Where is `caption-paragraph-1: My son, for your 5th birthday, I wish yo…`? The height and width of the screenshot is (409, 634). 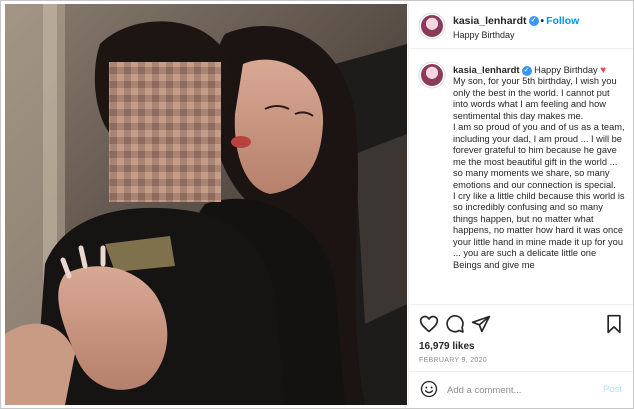
caption-paragraph-1: My son, for your 5th birthday, I wish yo… is located at coordinates (535, 98).